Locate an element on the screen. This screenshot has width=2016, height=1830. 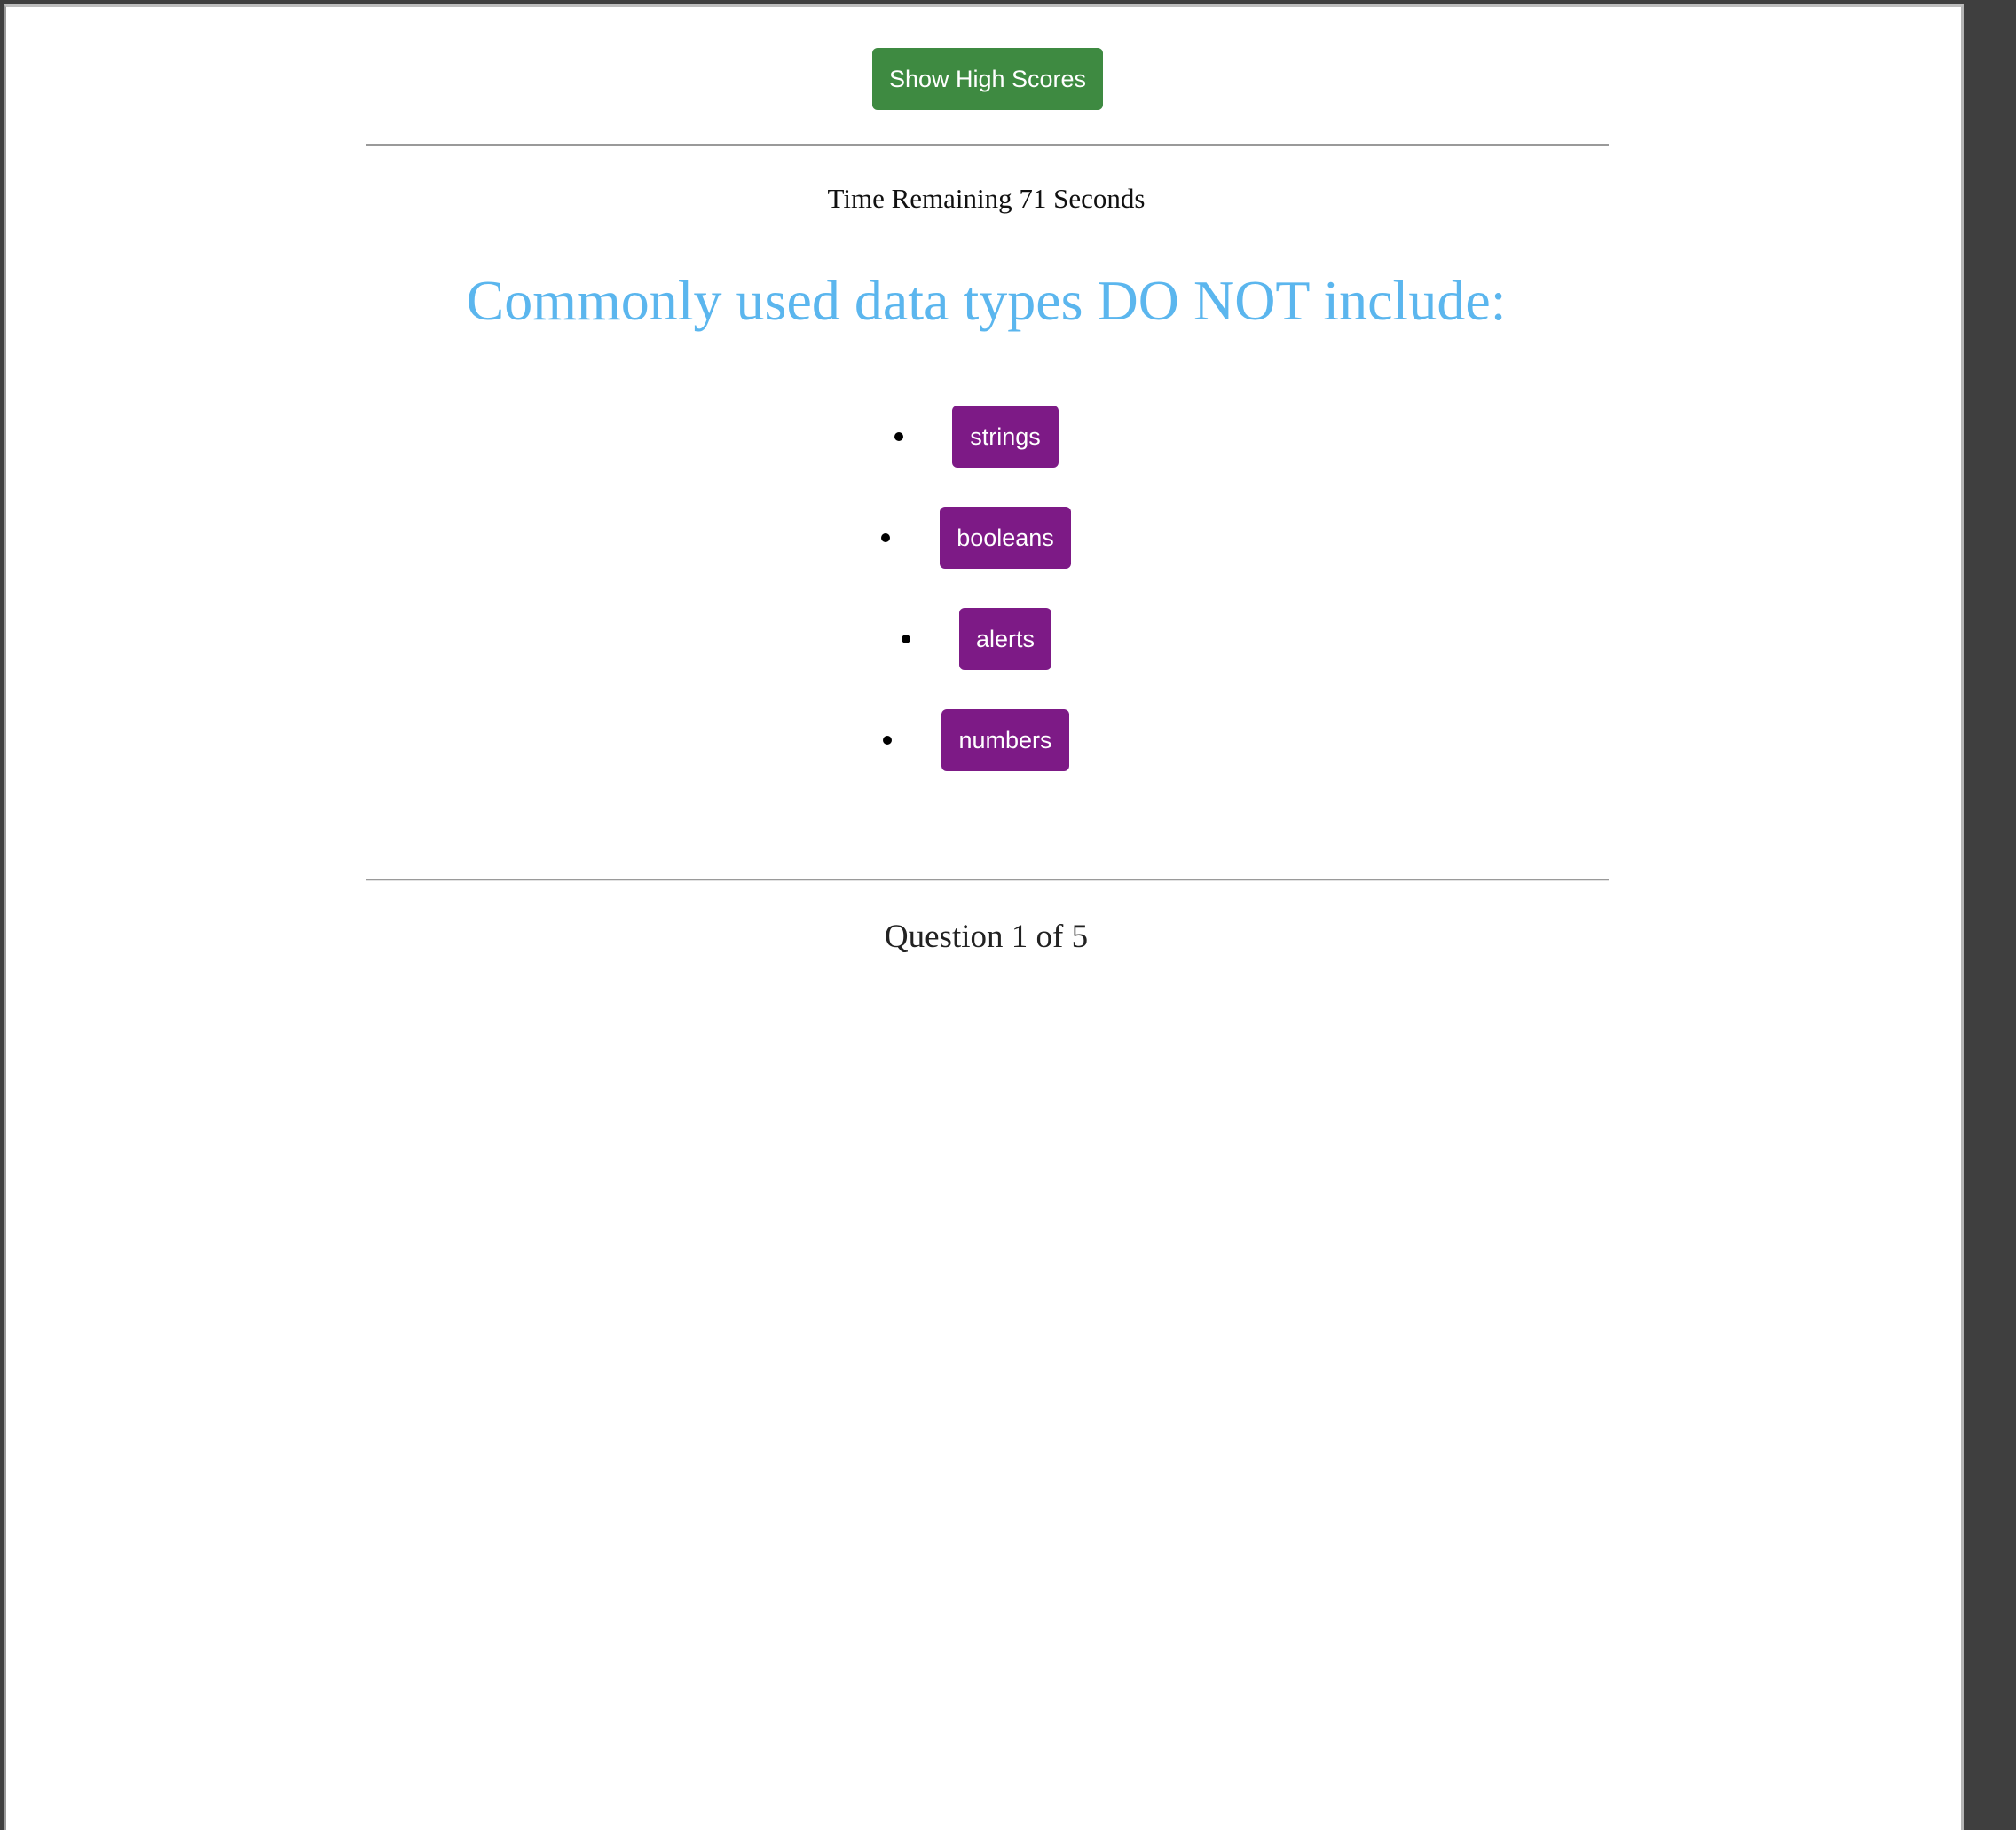
answer-item-strings: strings is located at coordinates (986, 437).